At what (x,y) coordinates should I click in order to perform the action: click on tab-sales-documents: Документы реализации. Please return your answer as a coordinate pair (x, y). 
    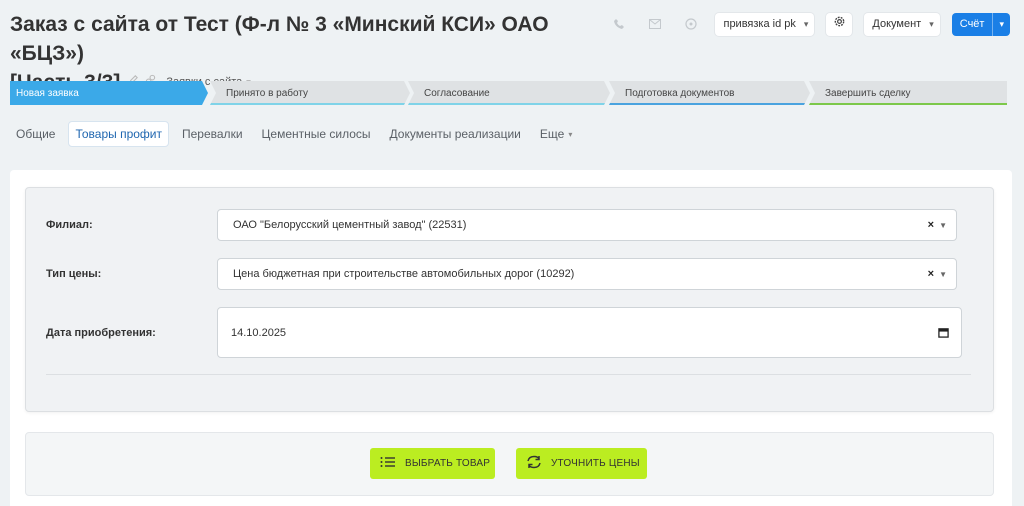
    Looking at the image, I should click on (455, 134).